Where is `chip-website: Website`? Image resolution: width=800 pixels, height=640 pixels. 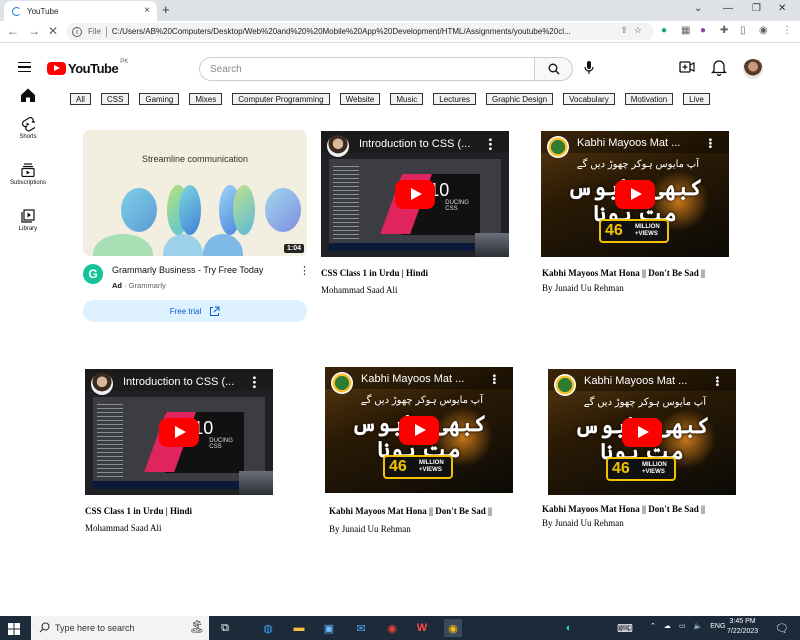 chip-website: Website is located at coordinates (360, 99).